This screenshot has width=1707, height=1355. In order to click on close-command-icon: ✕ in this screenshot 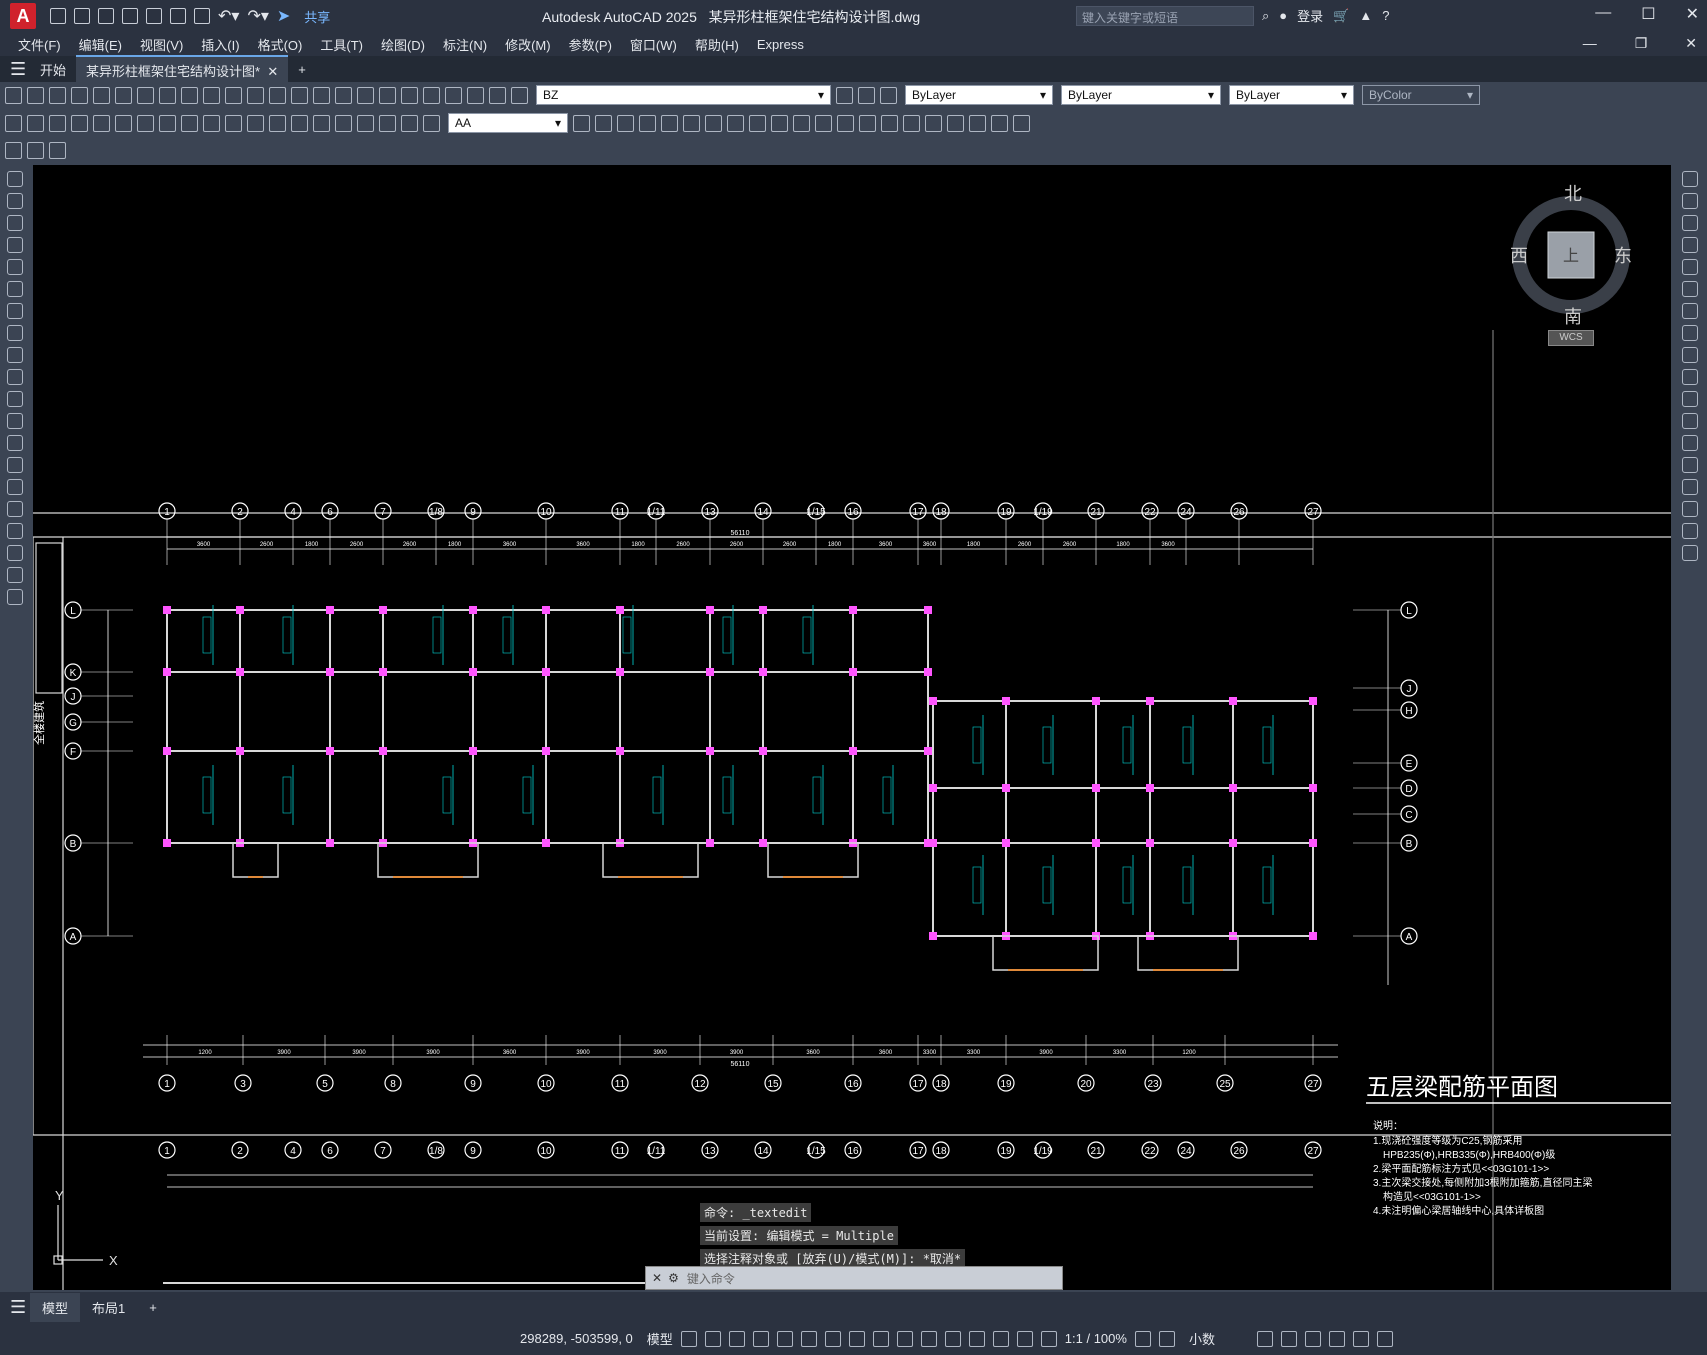, I will do `click(657, 1278)`.